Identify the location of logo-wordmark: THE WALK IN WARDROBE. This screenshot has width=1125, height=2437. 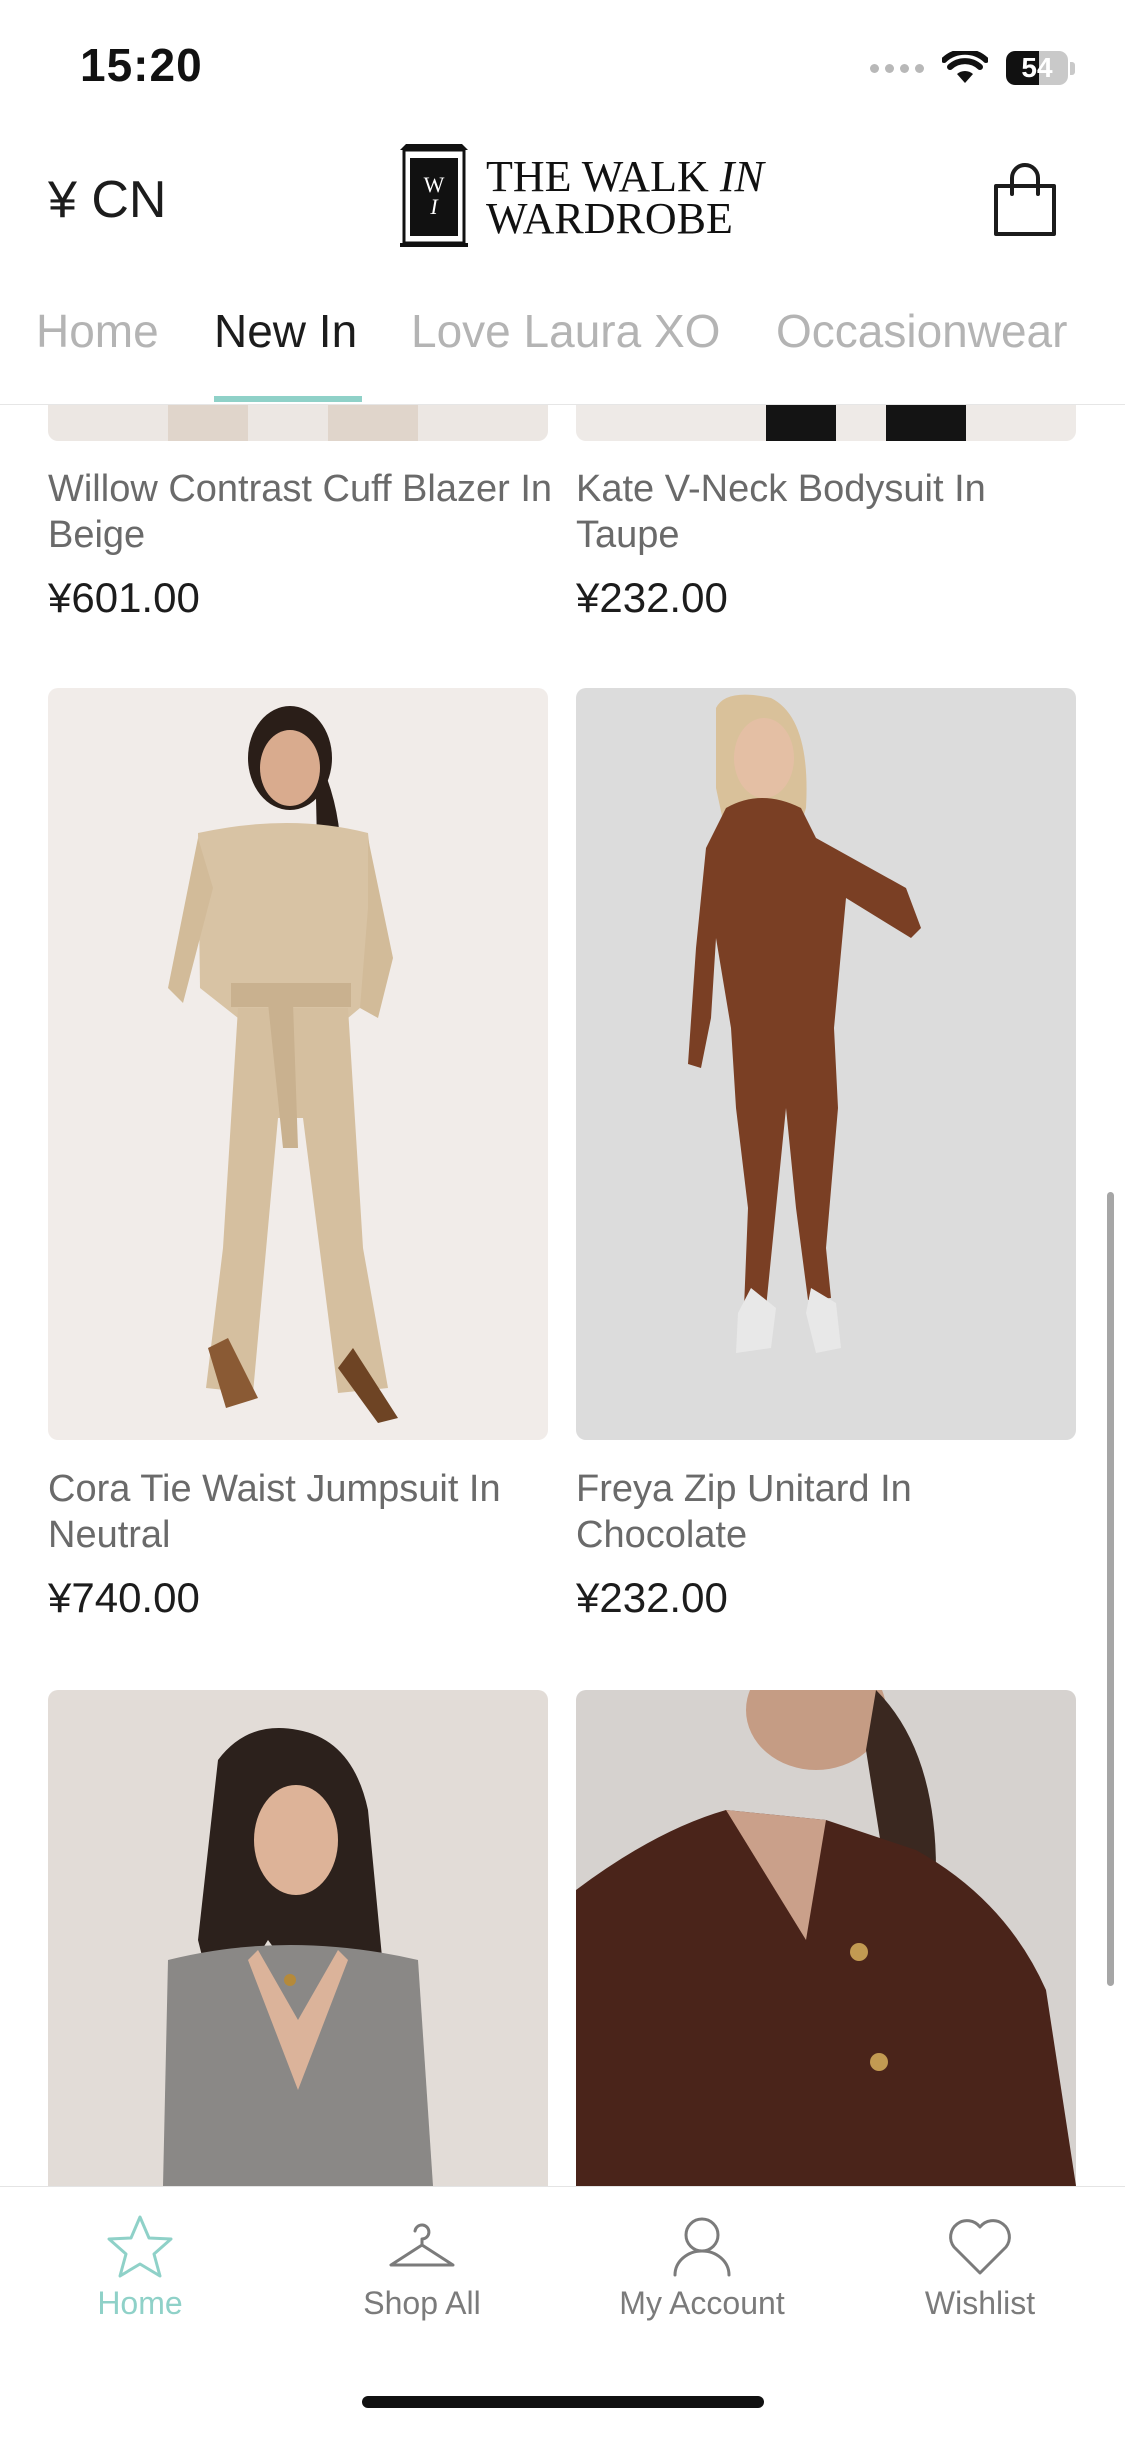
(625, 199).